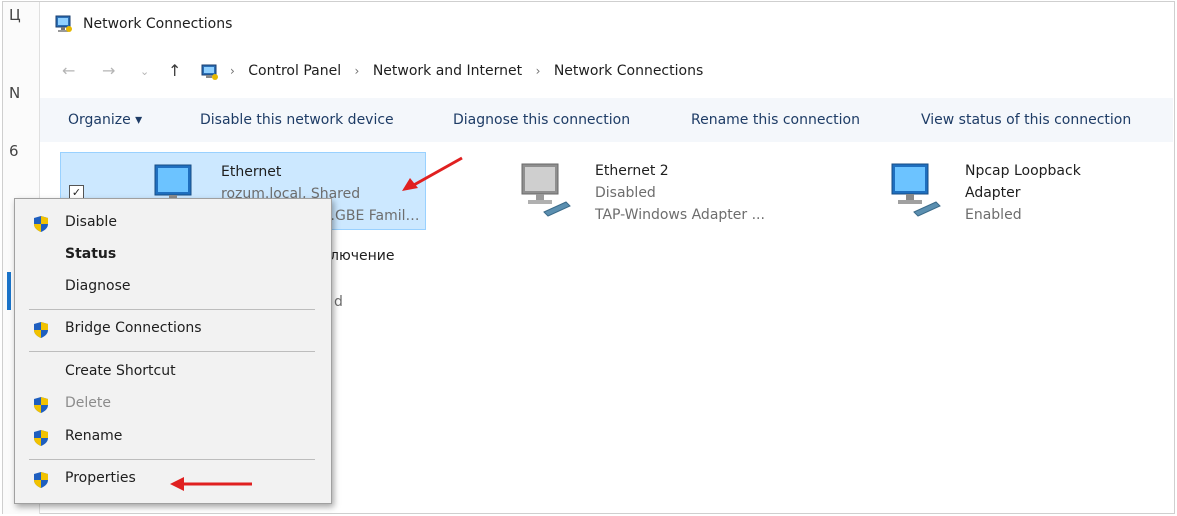 The image size is (1177, 516). What do you see at coordinates (15, 15) in the screenshot?
I see `nav-fragment: Ц` at bounding box center [15, 15].